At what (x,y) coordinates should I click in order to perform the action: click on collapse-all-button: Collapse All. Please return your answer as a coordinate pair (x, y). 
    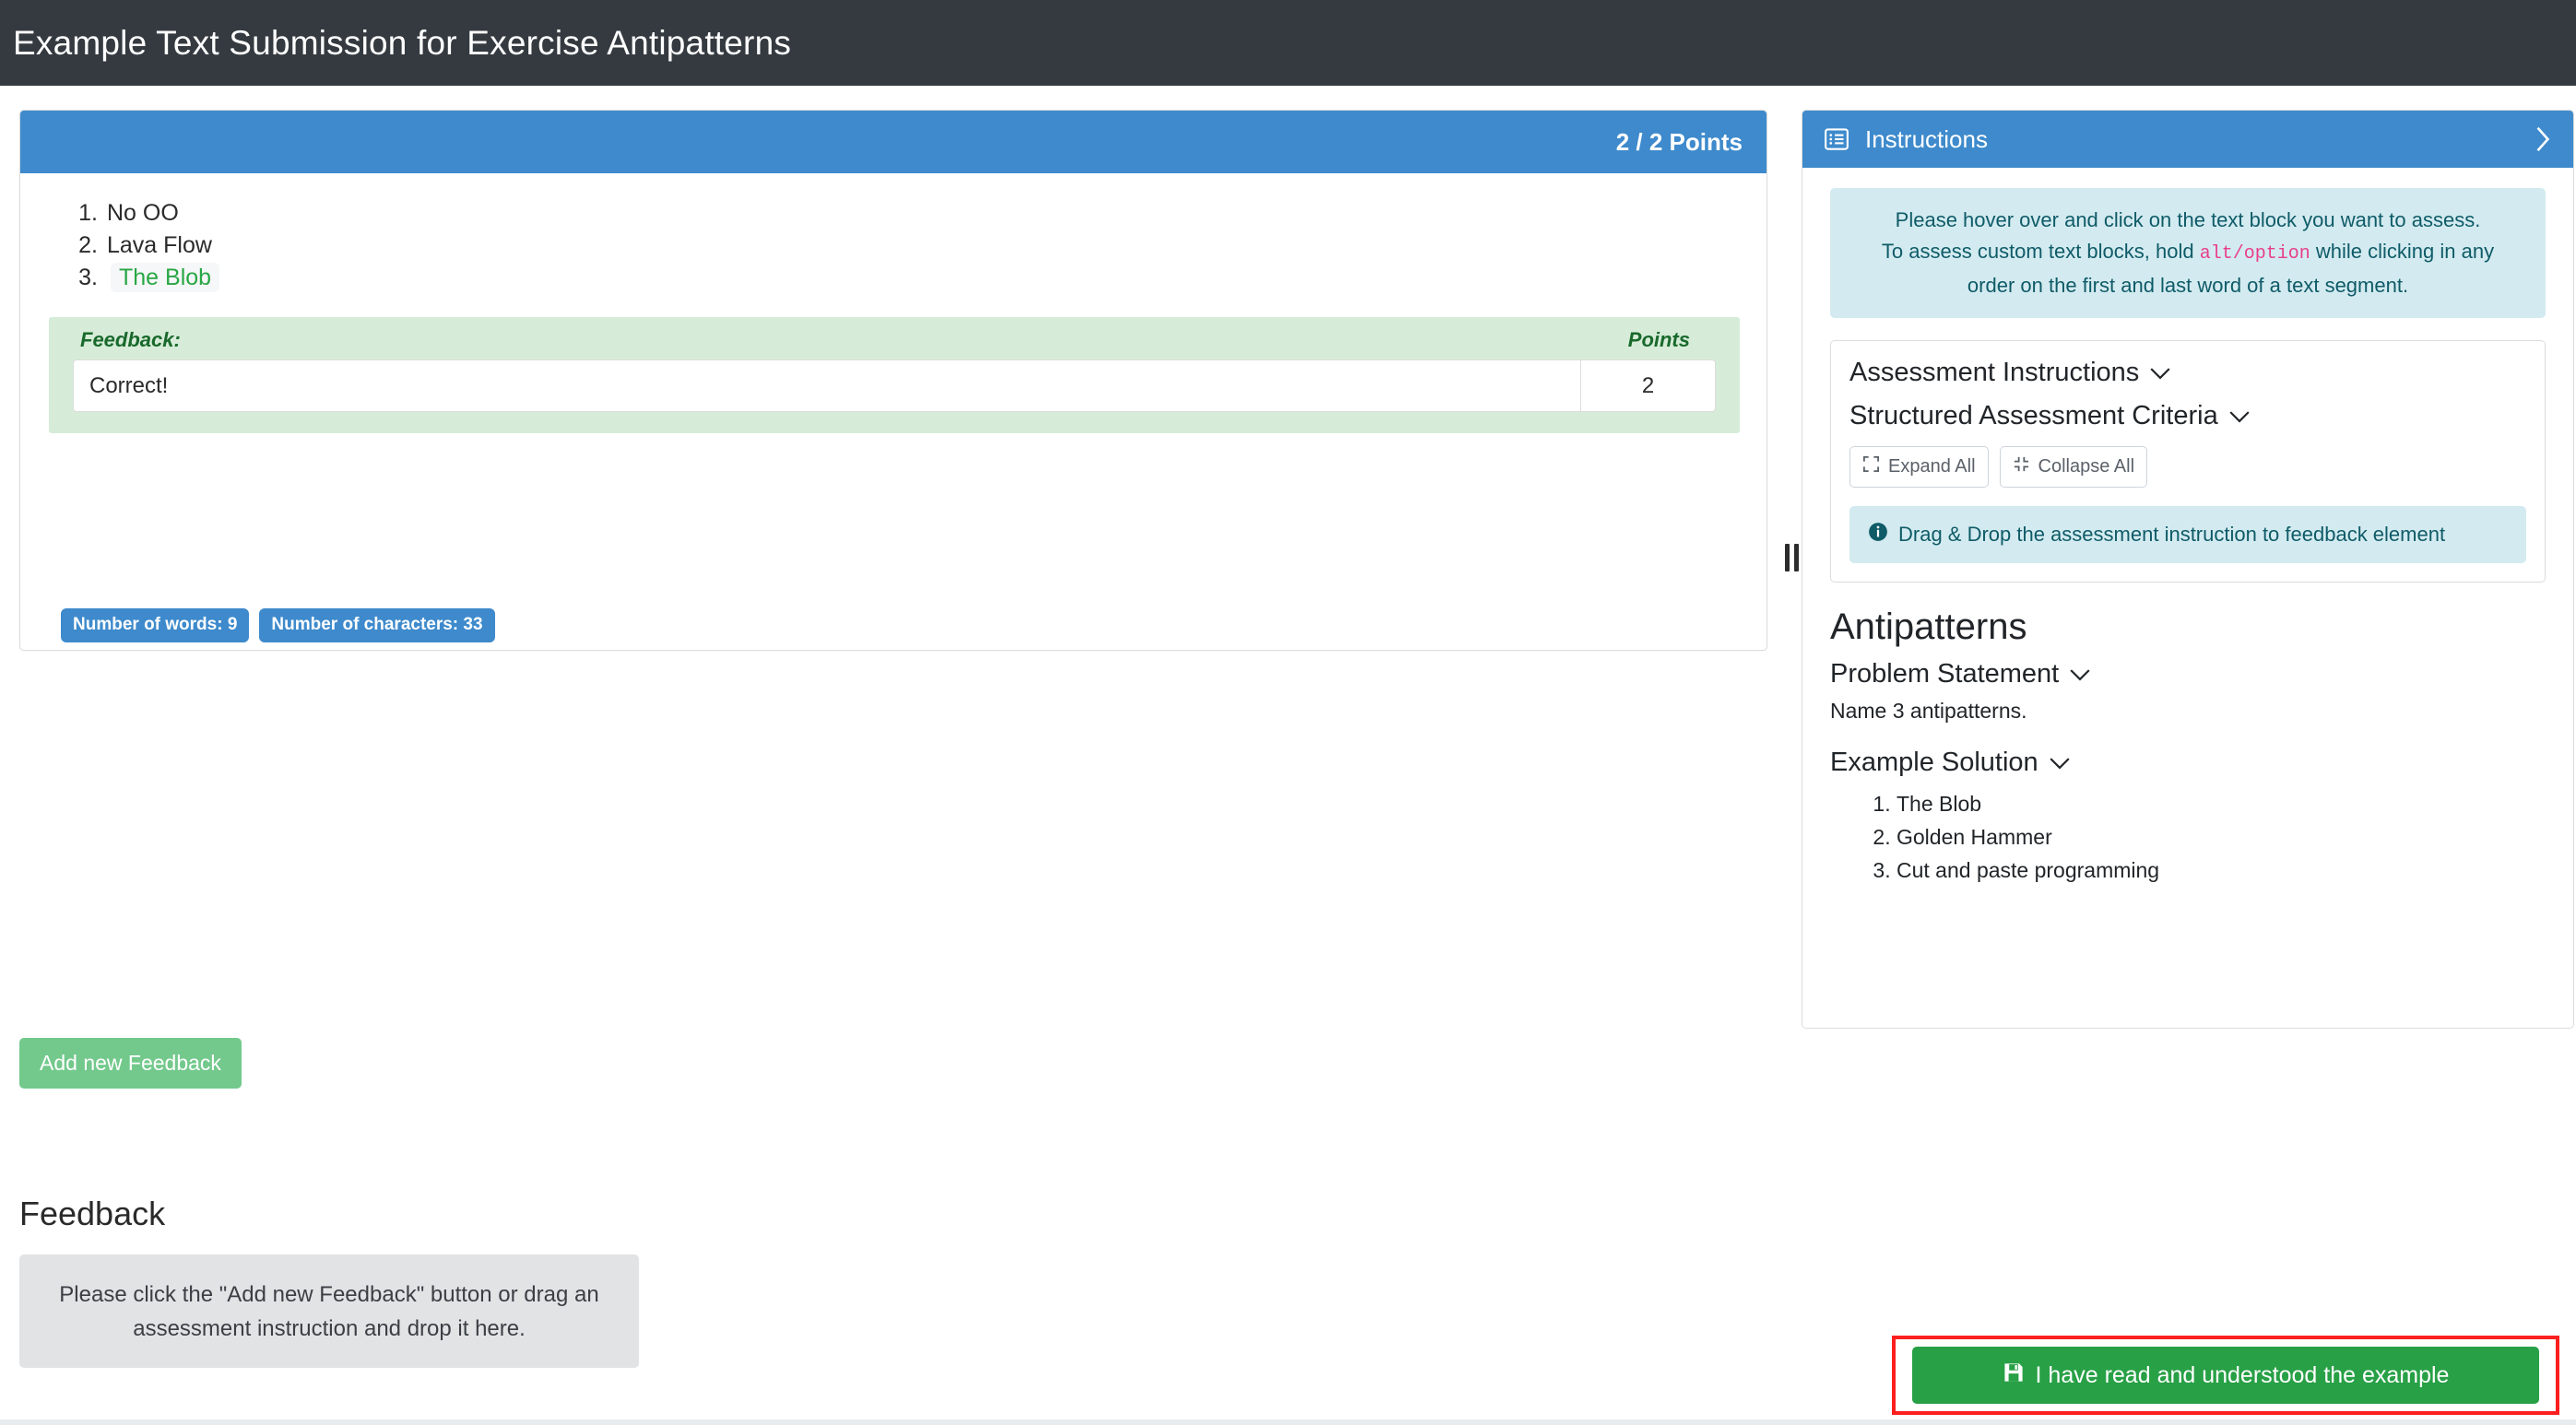
    Looking at the image, I should click on (2073, 467).